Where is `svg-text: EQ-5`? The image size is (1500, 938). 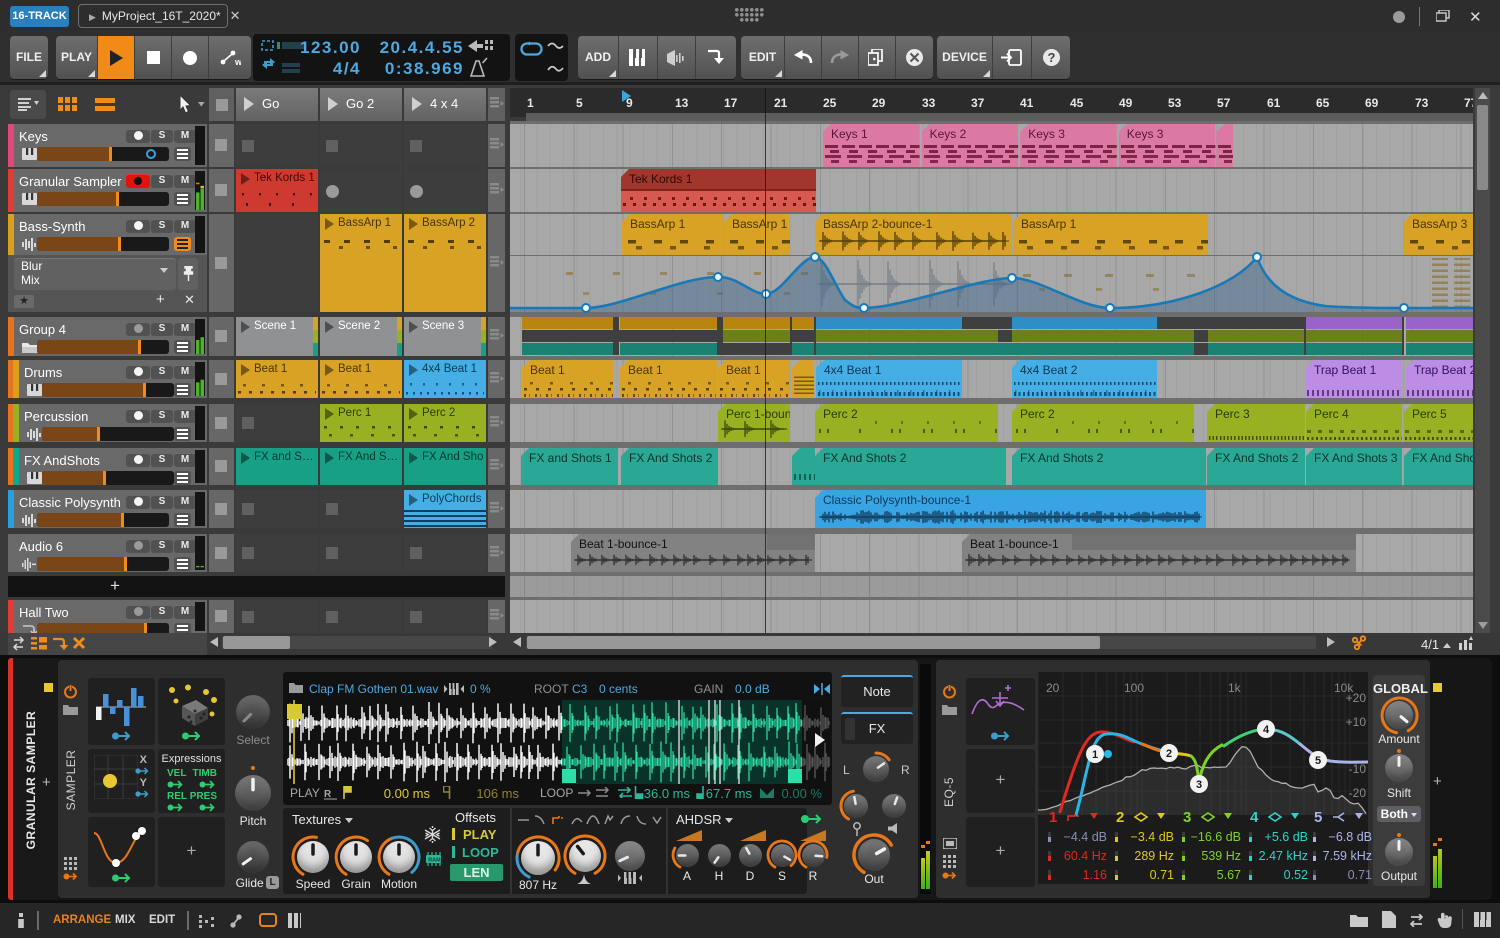
svg-text: EQ-5 is located at coordinates (949, 792).